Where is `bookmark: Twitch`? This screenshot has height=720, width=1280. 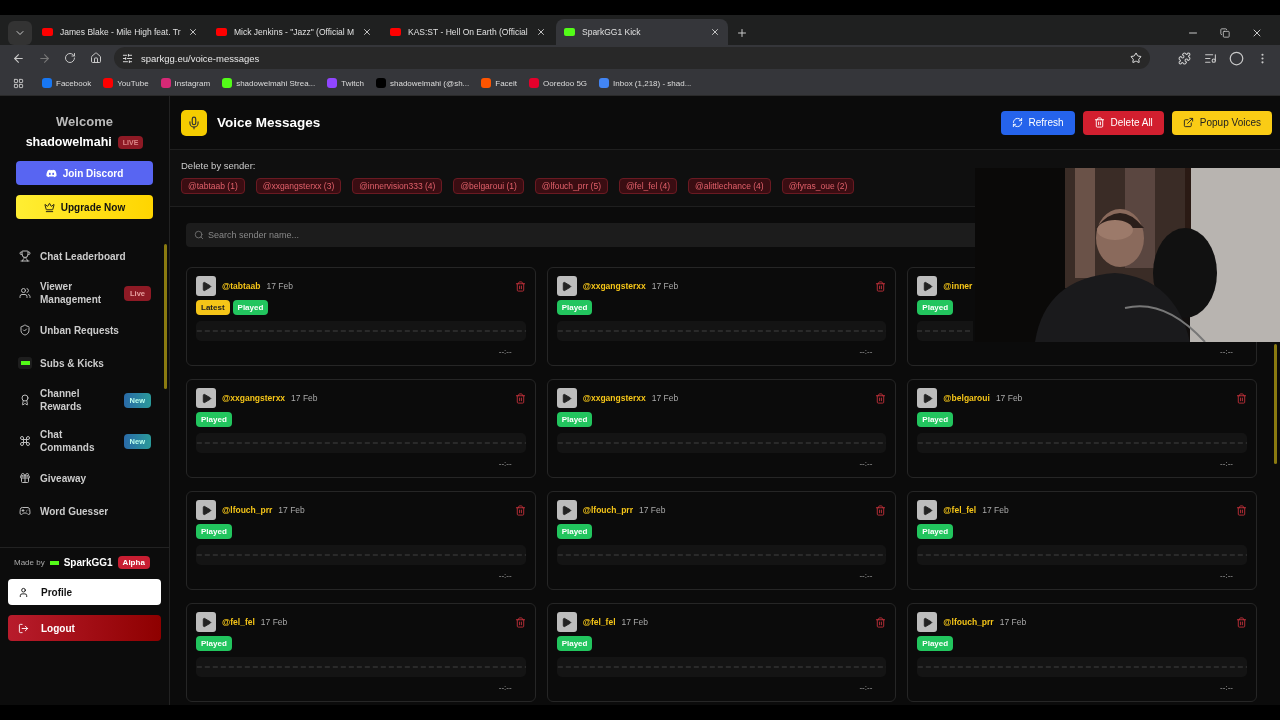 bookmark: Twitch is located at coordinates (345, 83).